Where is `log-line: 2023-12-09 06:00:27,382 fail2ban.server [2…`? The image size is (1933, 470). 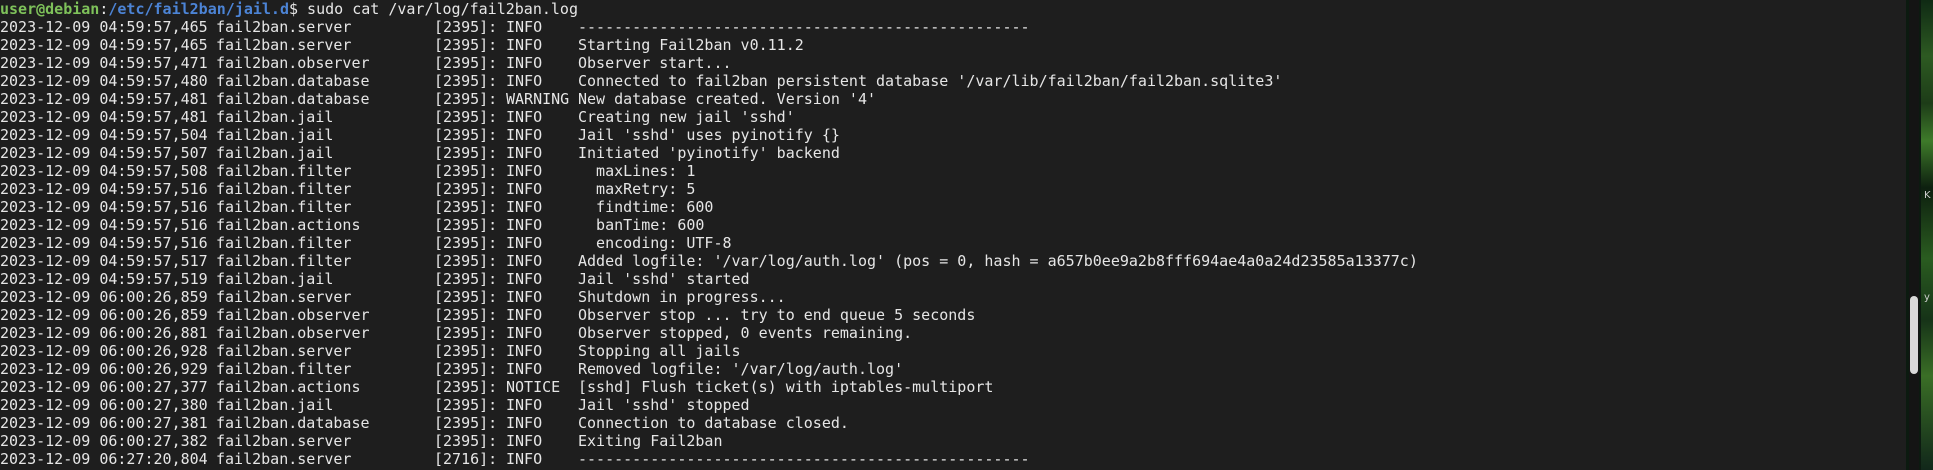
log-line: 2023-12-09 06:00:27,382 fail2ban.server [2… is located at coordinates (953, 441).